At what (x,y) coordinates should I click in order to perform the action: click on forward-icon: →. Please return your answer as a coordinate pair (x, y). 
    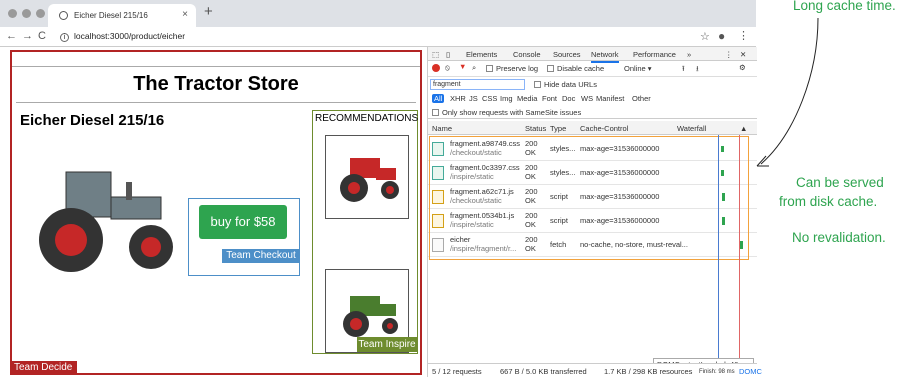
    Looking at the image, I should click on (27, 36).